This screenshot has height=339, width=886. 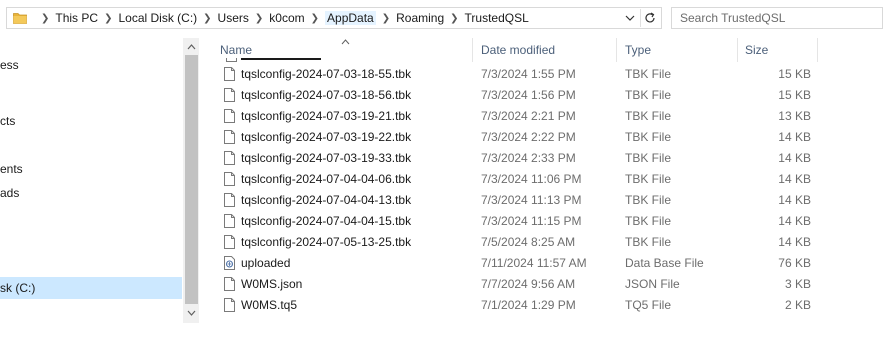 I want to click on file-date-modified: 7/1/2024 1:29 PM, so click(x=528, y=305).